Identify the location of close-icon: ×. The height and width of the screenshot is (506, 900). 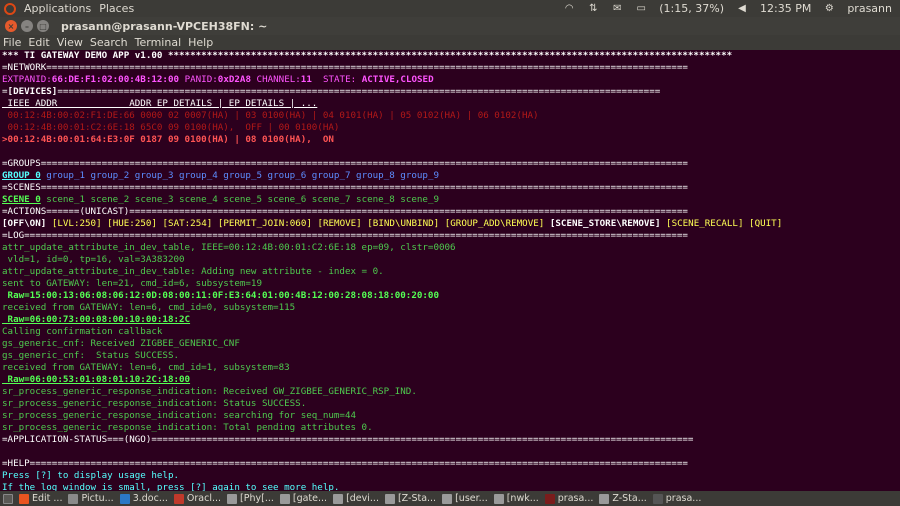
(11, 26).